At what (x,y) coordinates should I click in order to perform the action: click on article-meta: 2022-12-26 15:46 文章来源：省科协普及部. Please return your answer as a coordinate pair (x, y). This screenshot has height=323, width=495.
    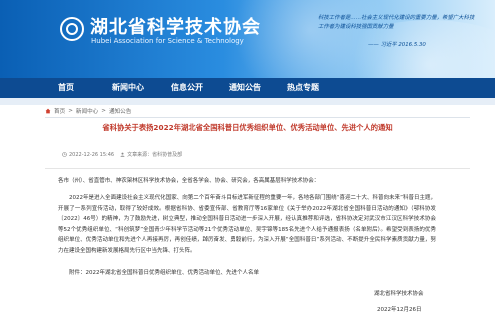
    Looking at the image, I should click on (122, 154).